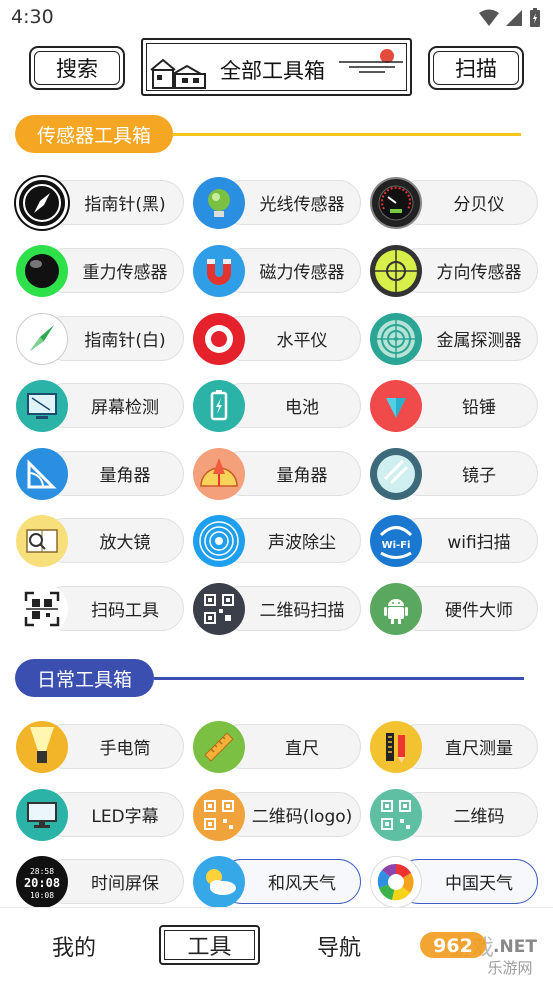  I want to click on digital-clock-icon: 28:58 20:08 10:08, so click(42, 882).